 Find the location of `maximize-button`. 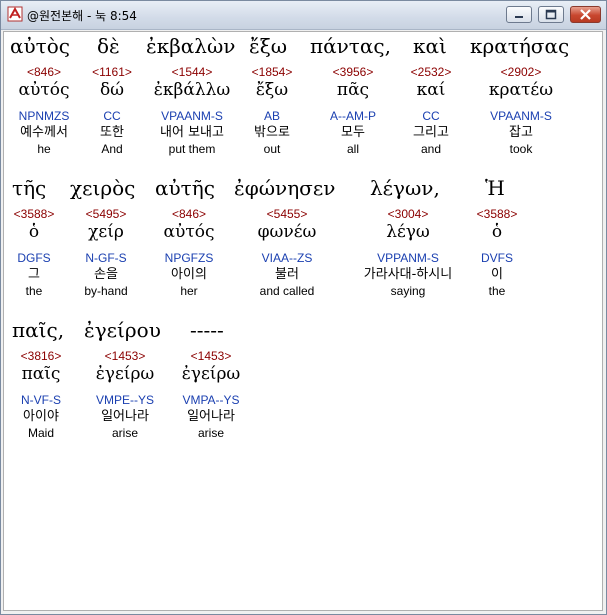

maximize-button is located at coordinates (551, 14).